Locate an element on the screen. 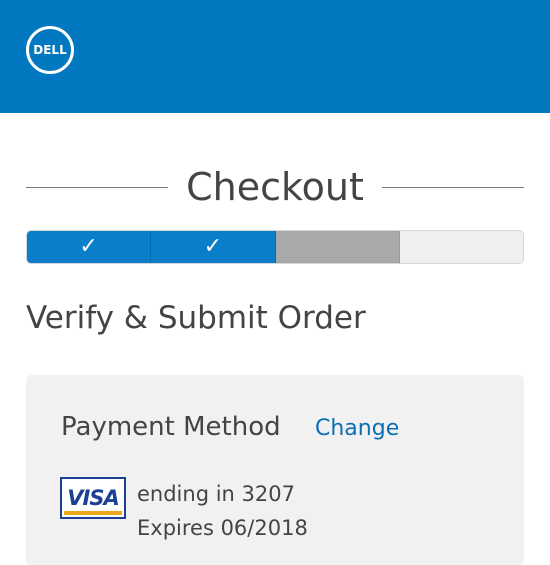  visa-card-icon: VISA is located at coordinates (93, 498).